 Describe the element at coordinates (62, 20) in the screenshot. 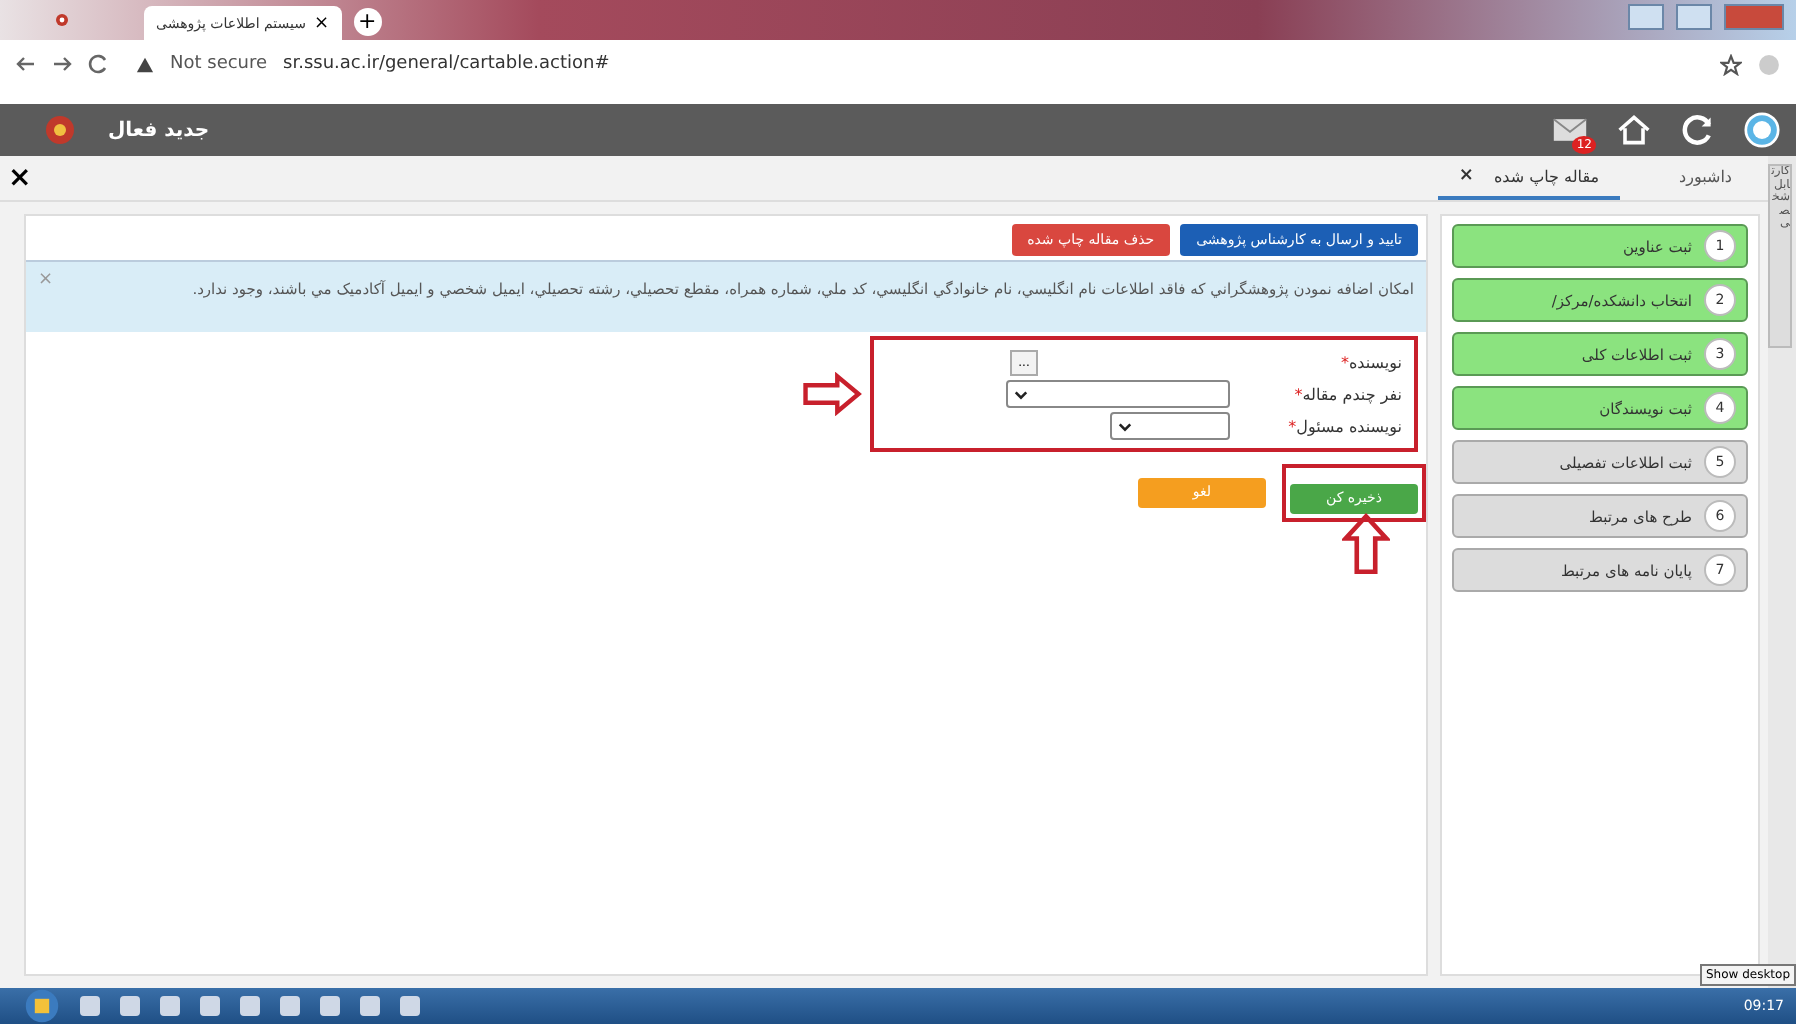

I see `app-logo-icon` at that location.